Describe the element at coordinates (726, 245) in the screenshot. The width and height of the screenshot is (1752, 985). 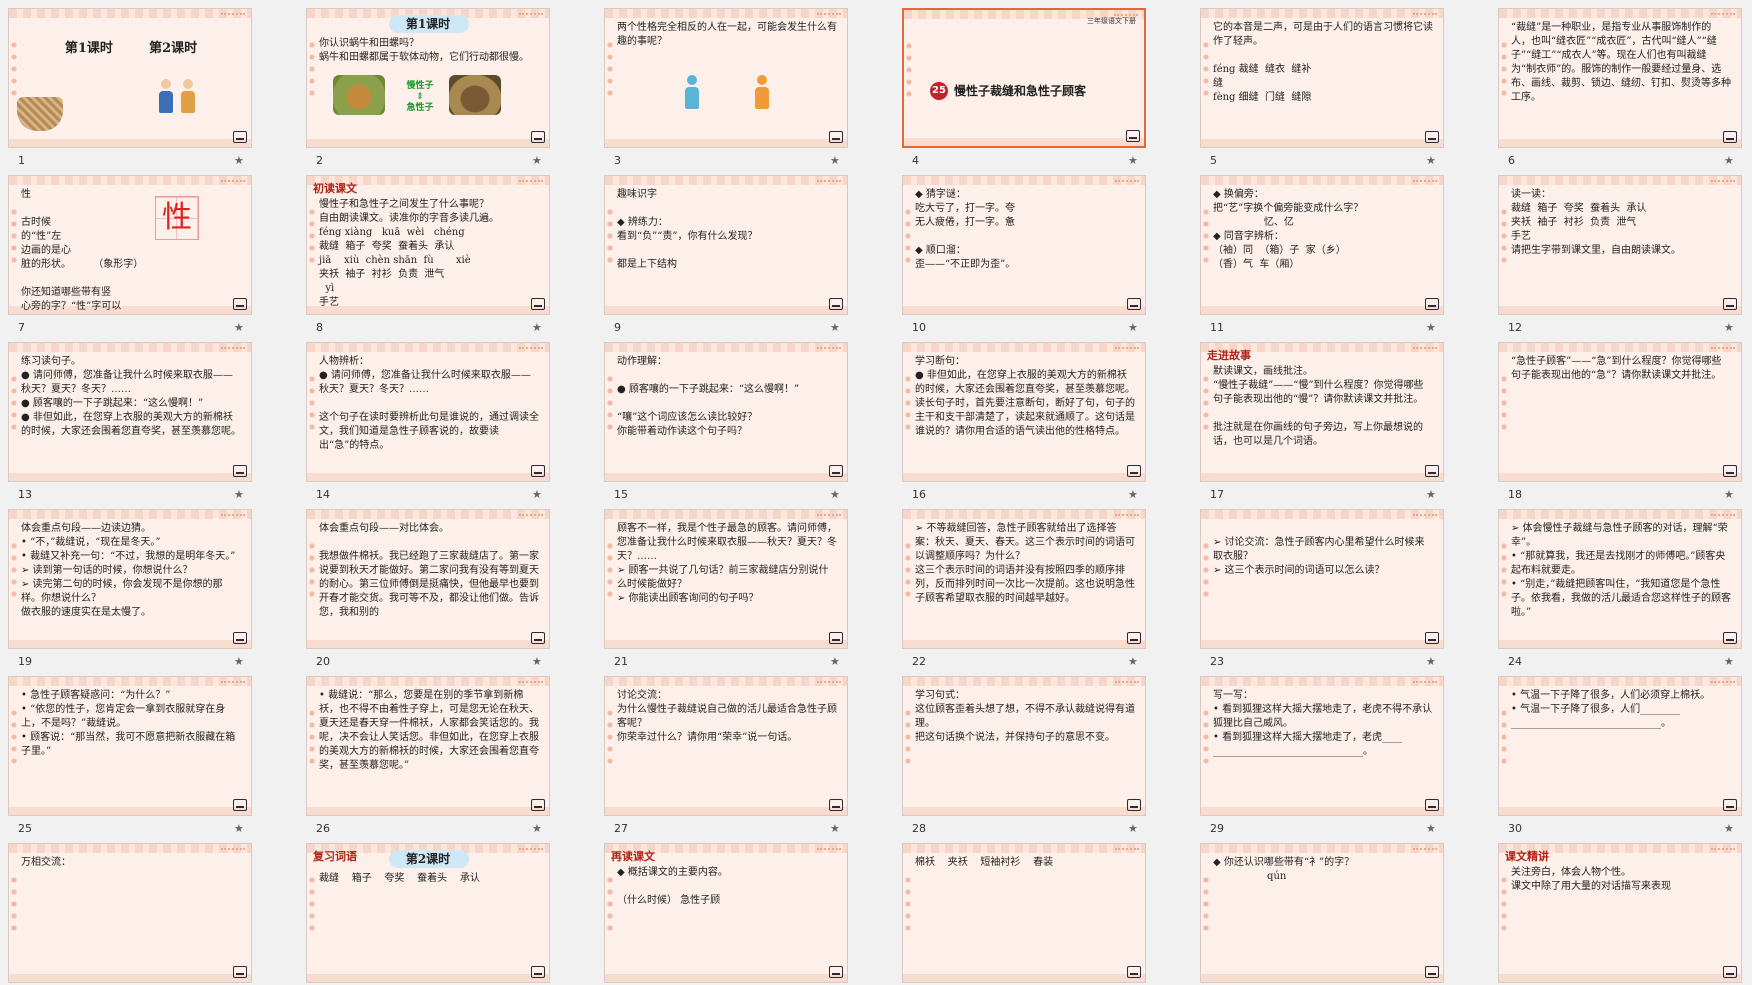
I see `slide-thumbnail: 趣味识字 ◆ 辨练力： 看到“负”“责”，你有什么发现？ 都是上下结构` at that location.